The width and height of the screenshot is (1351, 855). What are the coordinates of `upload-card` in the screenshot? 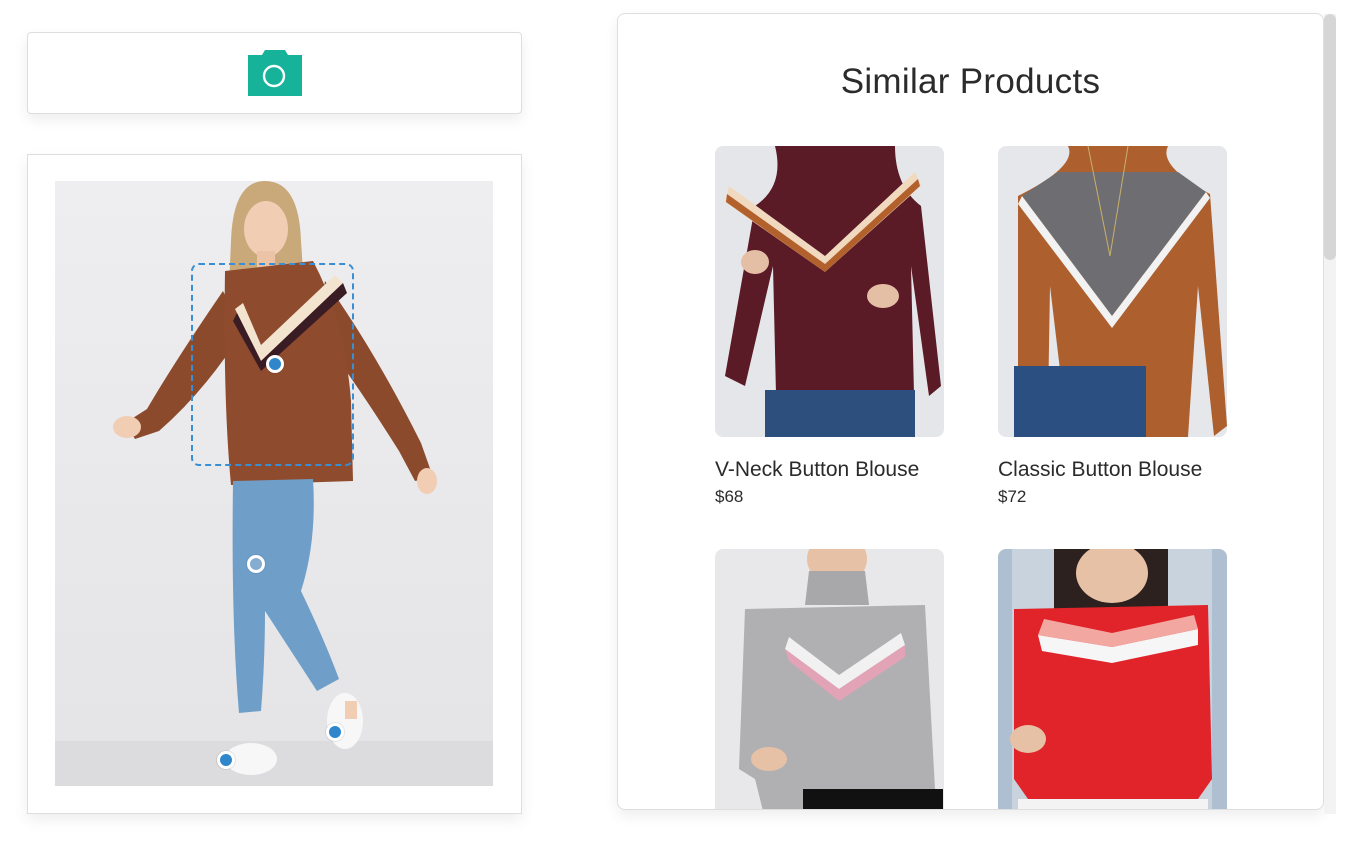 It's located at (274, 73).